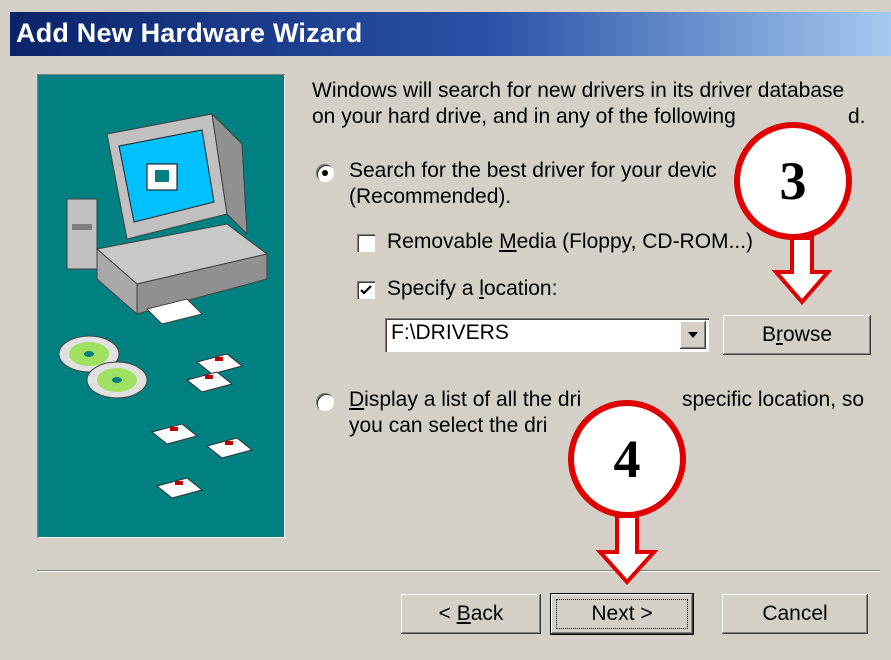 This screenshot has width=891, height=660. What do you see at coordinates (458, 571) in the screenshot?
I see `separator` at bounding box center [458, 571].